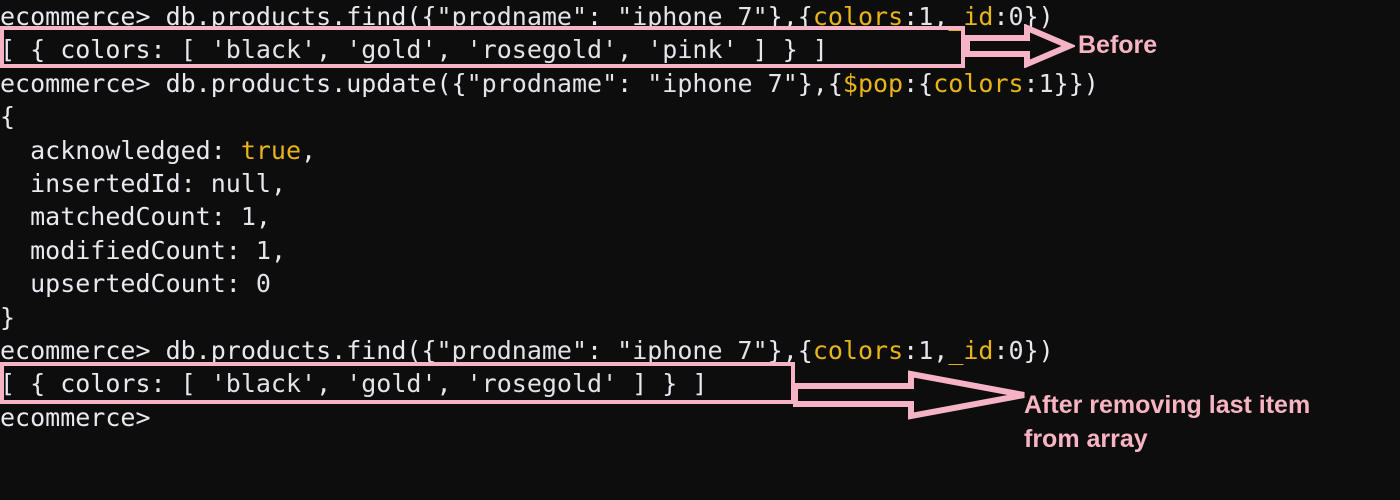 Image resolution: width=1400 pixels, height=500 pixels. What do you see at coordinates (8, 317) in the screenshot?
I see `token-plain: }` at bounding box center [8, 317].